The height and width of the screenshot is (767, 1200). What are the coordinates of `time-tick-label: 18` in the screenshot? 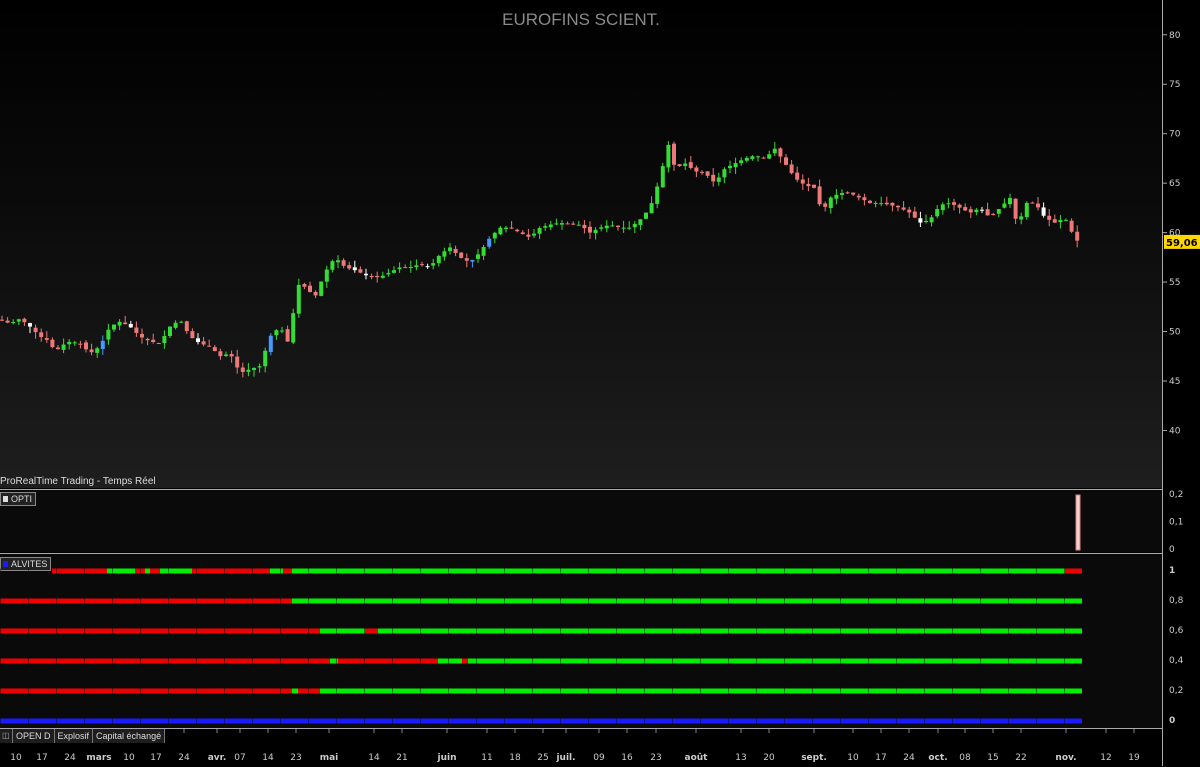 It's located at (515, 758).